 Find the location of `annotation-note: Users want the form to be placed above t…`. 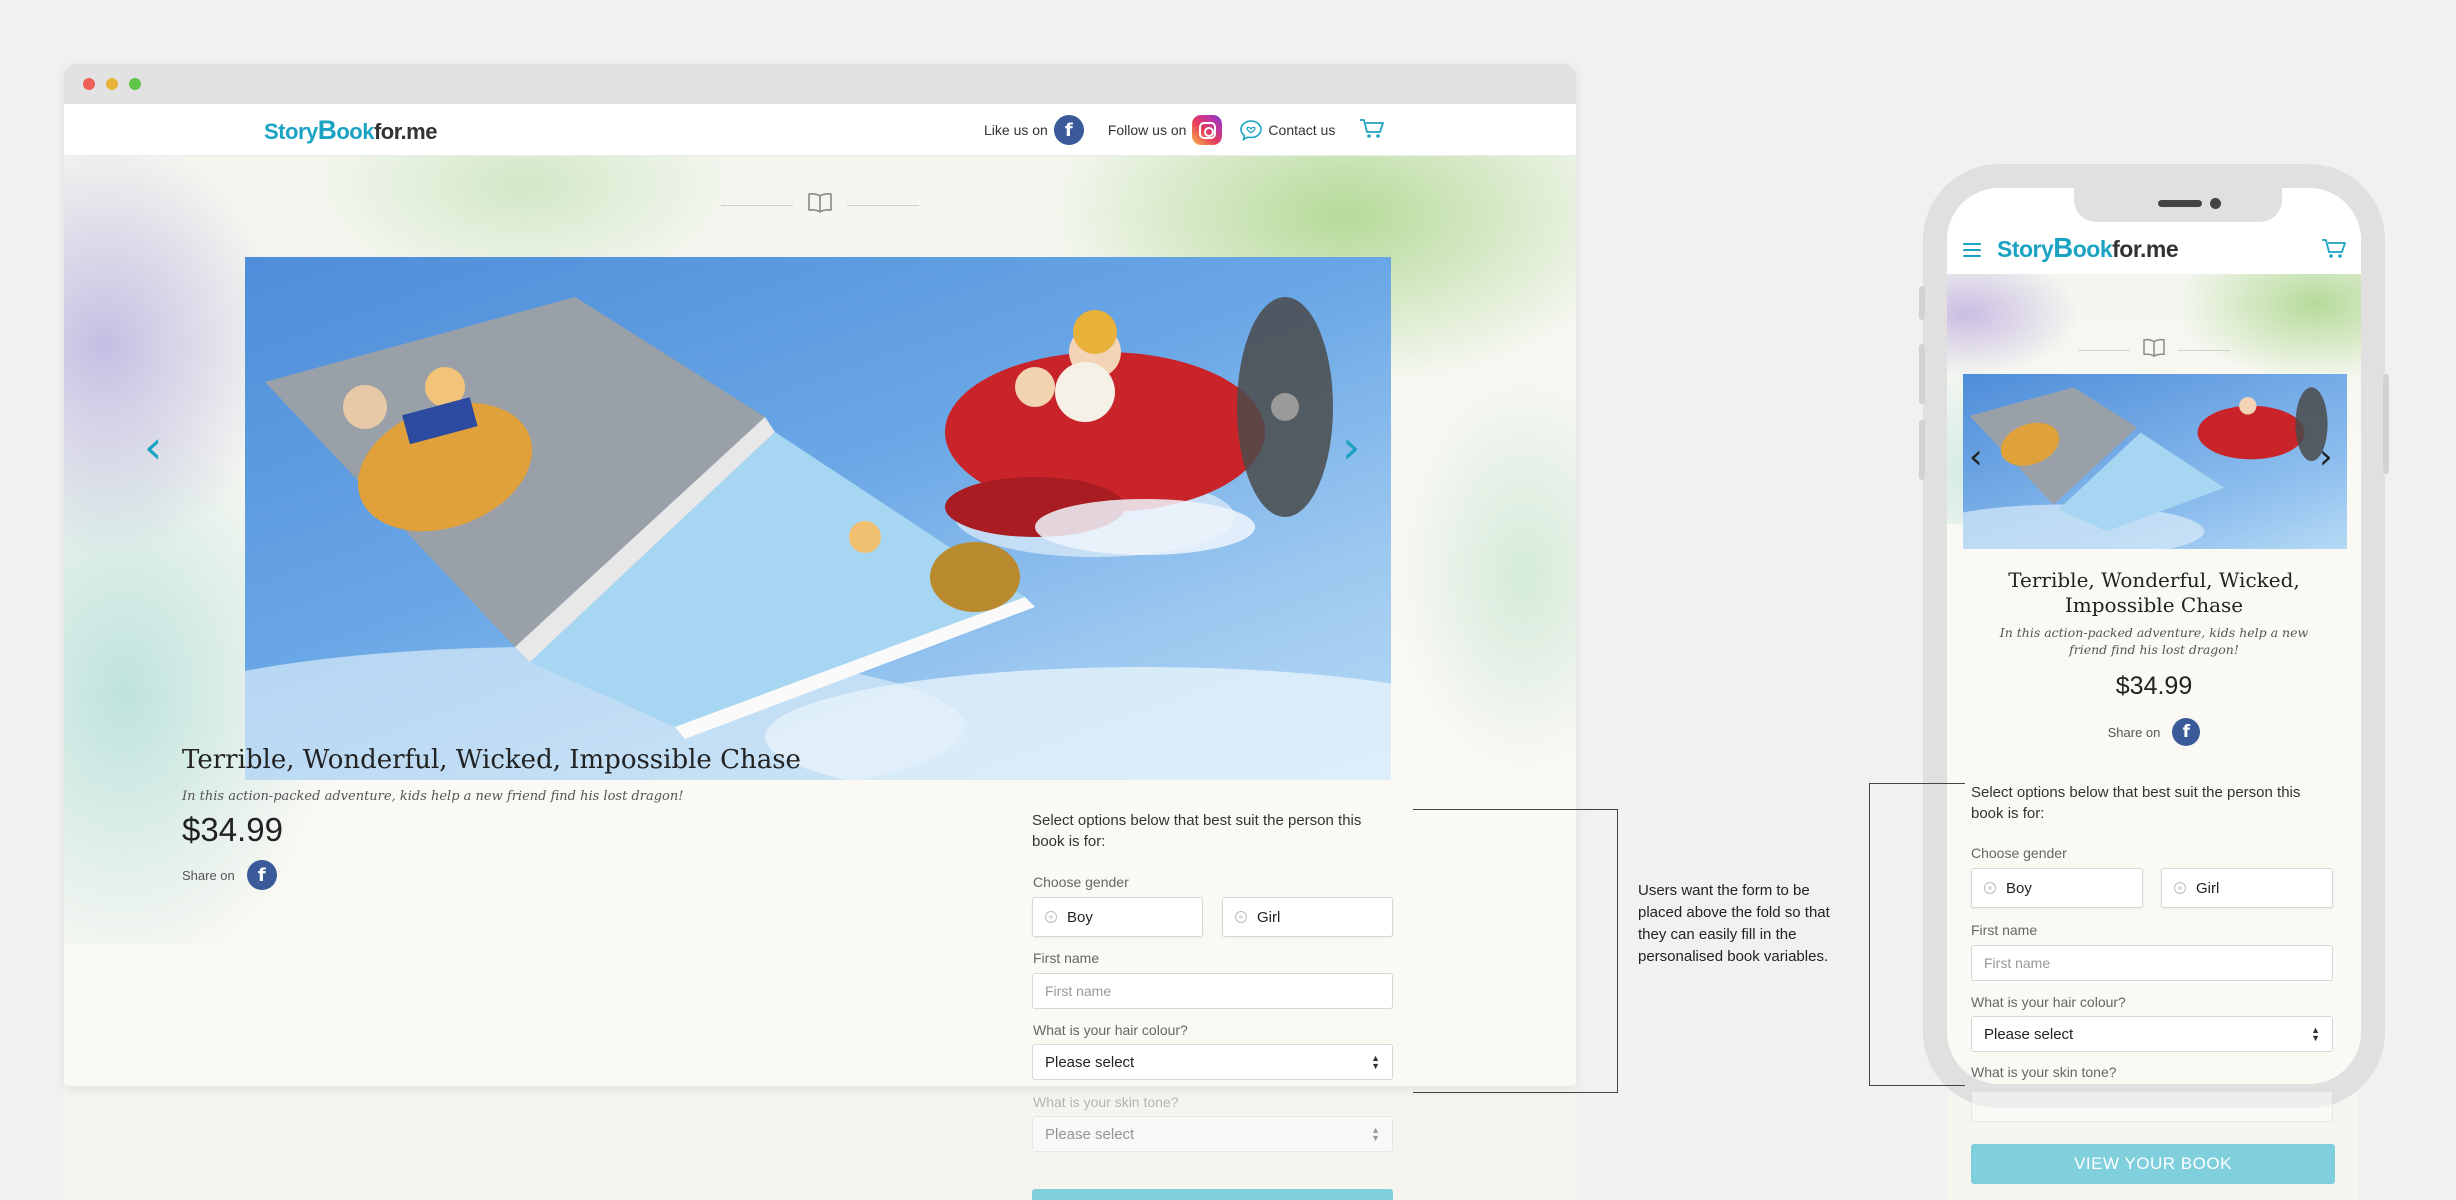

annotation-note: Users want the form to be placed above t… is located at coordinates (1734, 924).